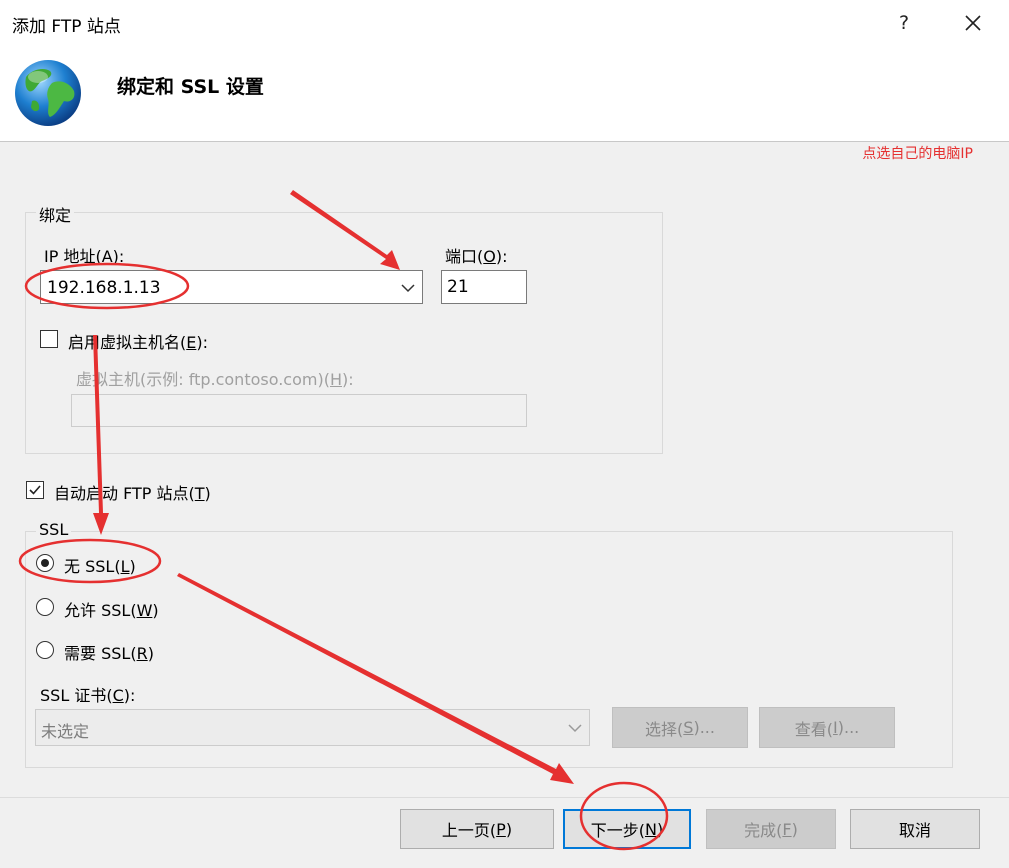 The width and height of the screenshot is (1009, 868). Describe the element at coordinates (109, 652) in the screenshot. I see `radio-require-ssl-label: 需要 SSL(R)` at that location.